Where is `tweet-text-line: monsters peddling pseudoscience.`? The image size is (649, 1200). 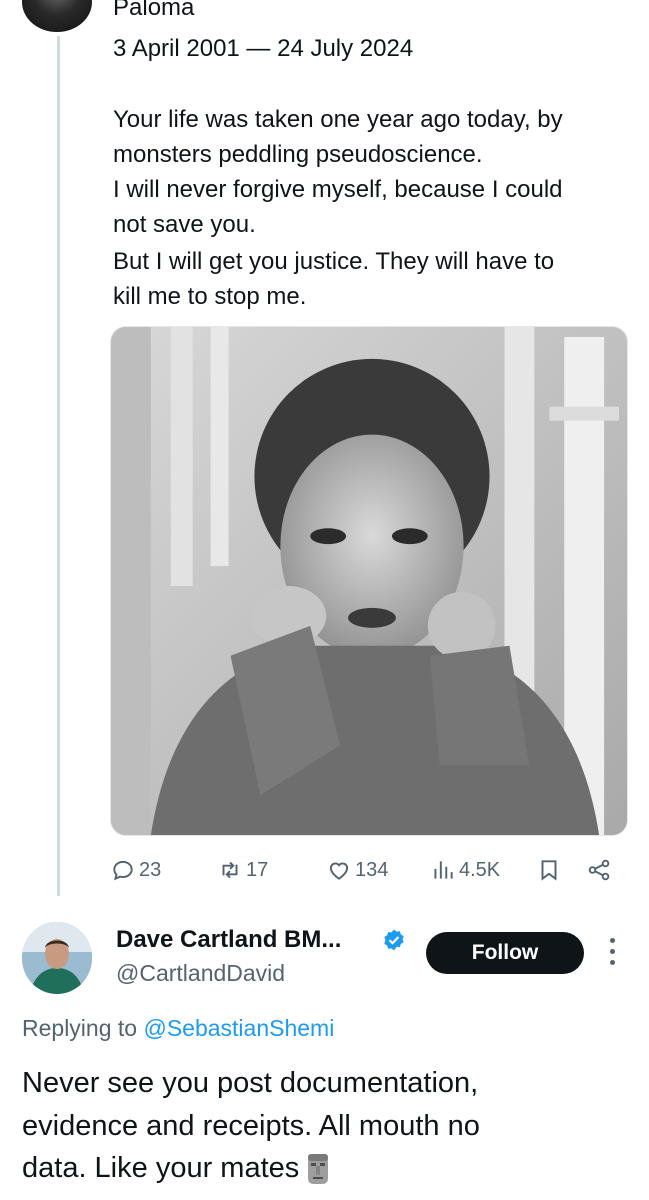
tweet-text-line: monsters peddling pseudoscience. is located at coordinates (298, 154).